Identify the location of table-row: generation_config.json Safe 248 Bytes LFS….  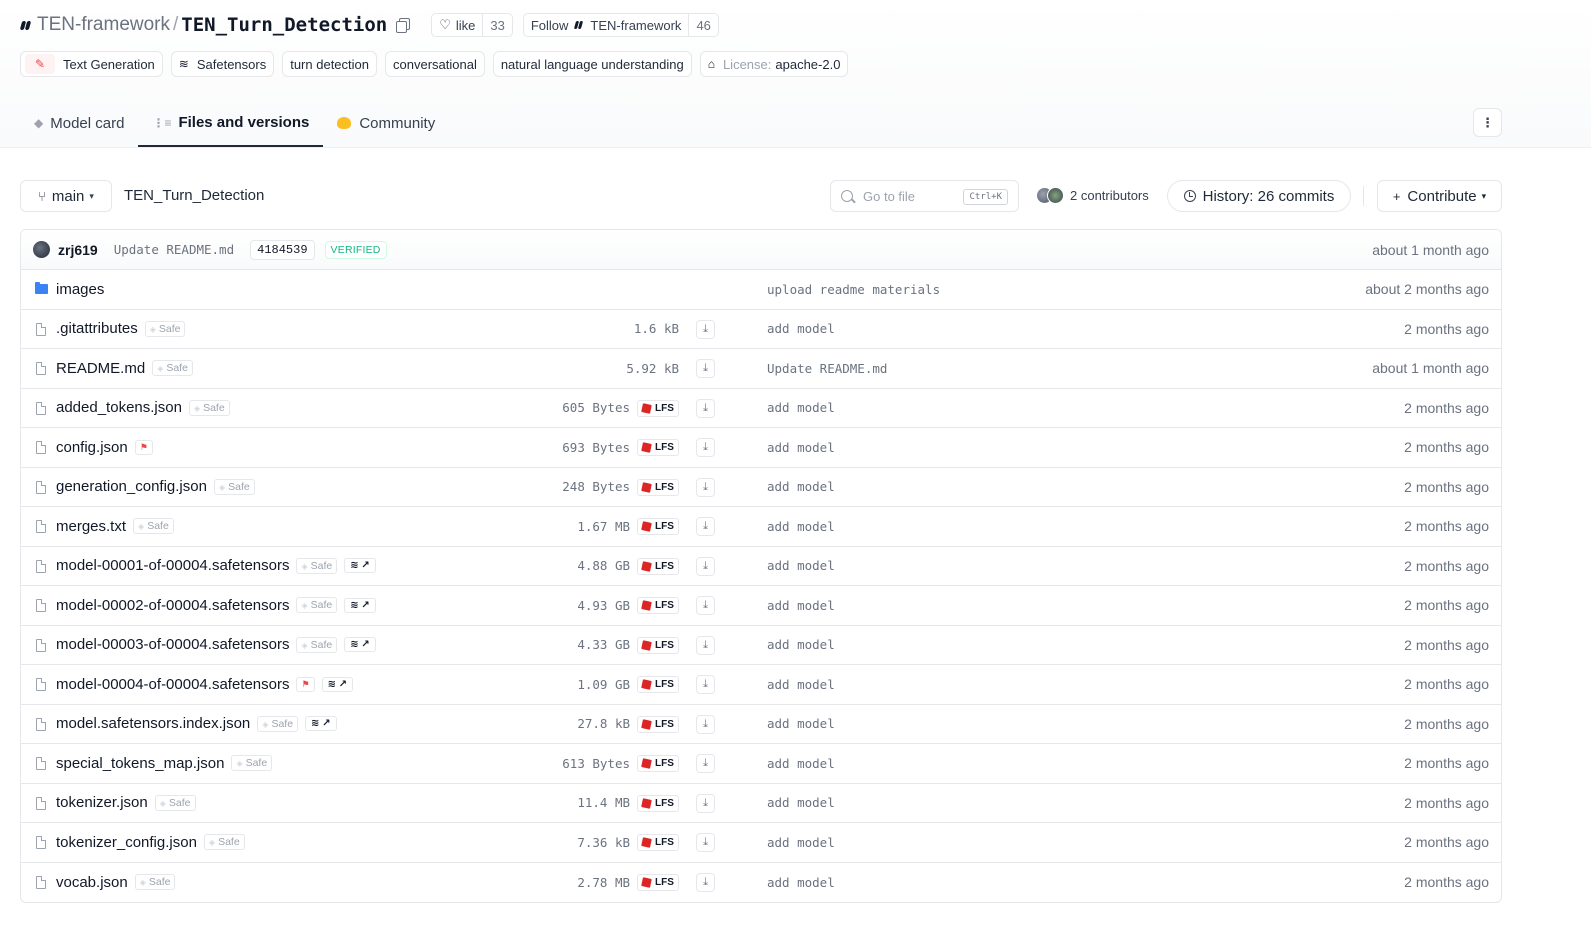
(761, 487).